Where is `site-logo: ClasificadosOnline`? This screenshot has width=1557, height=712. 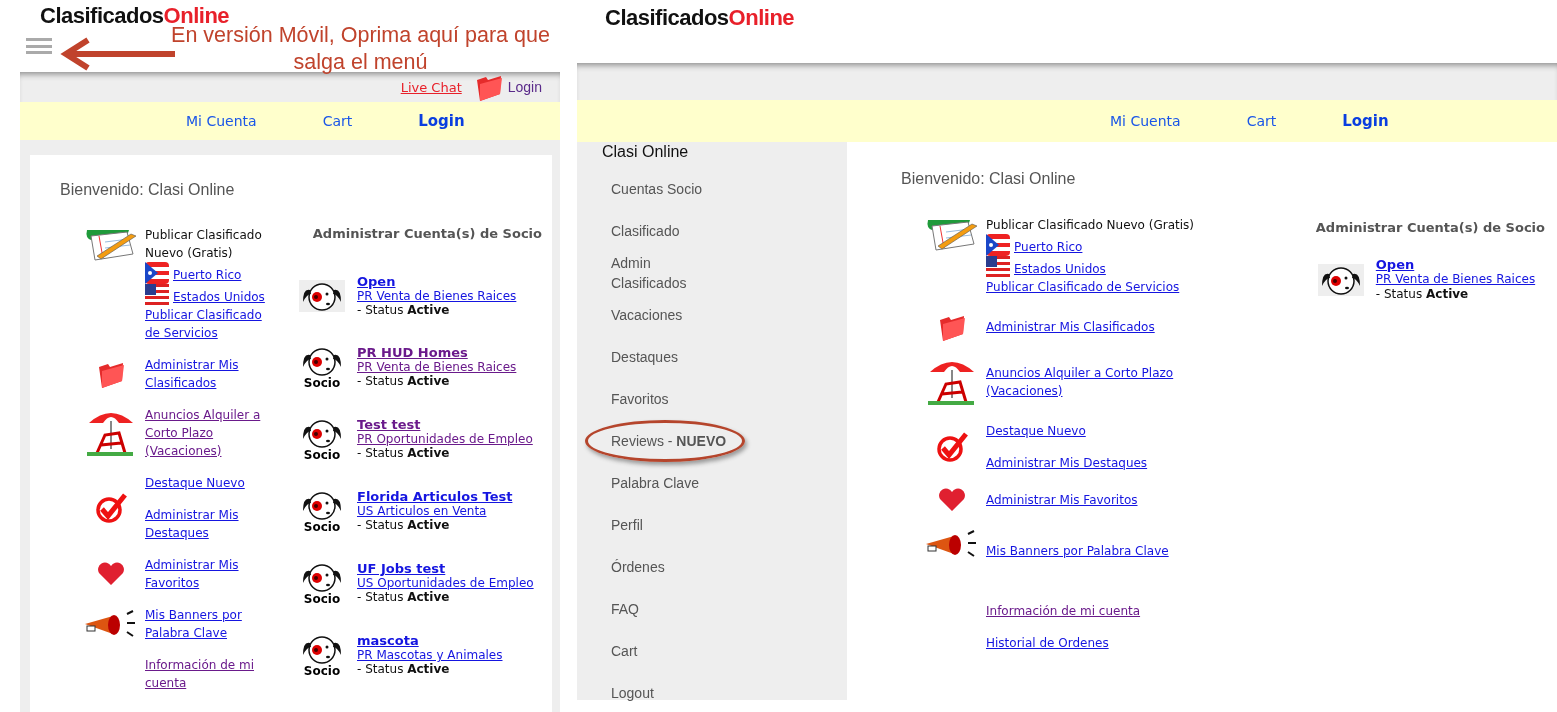 site-logo: ClasificadosOnline is located at coordinates (1081, 18).